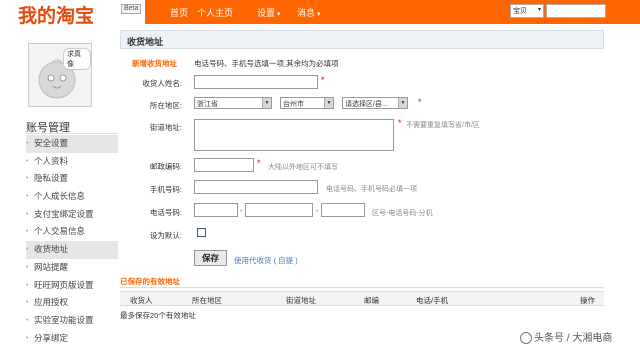 The height and width of the screenshot is (349, 640). Describe the element at coordinates (60, 75) in the screenshot. I see `avatar: 求真像` at that location.